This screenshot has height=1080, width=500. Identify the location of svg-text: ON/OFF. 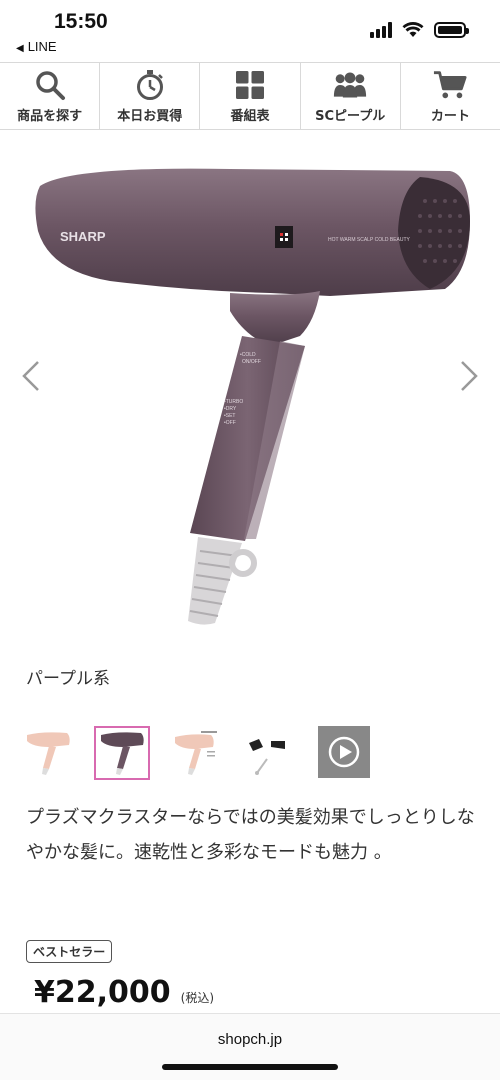
(251, 362).